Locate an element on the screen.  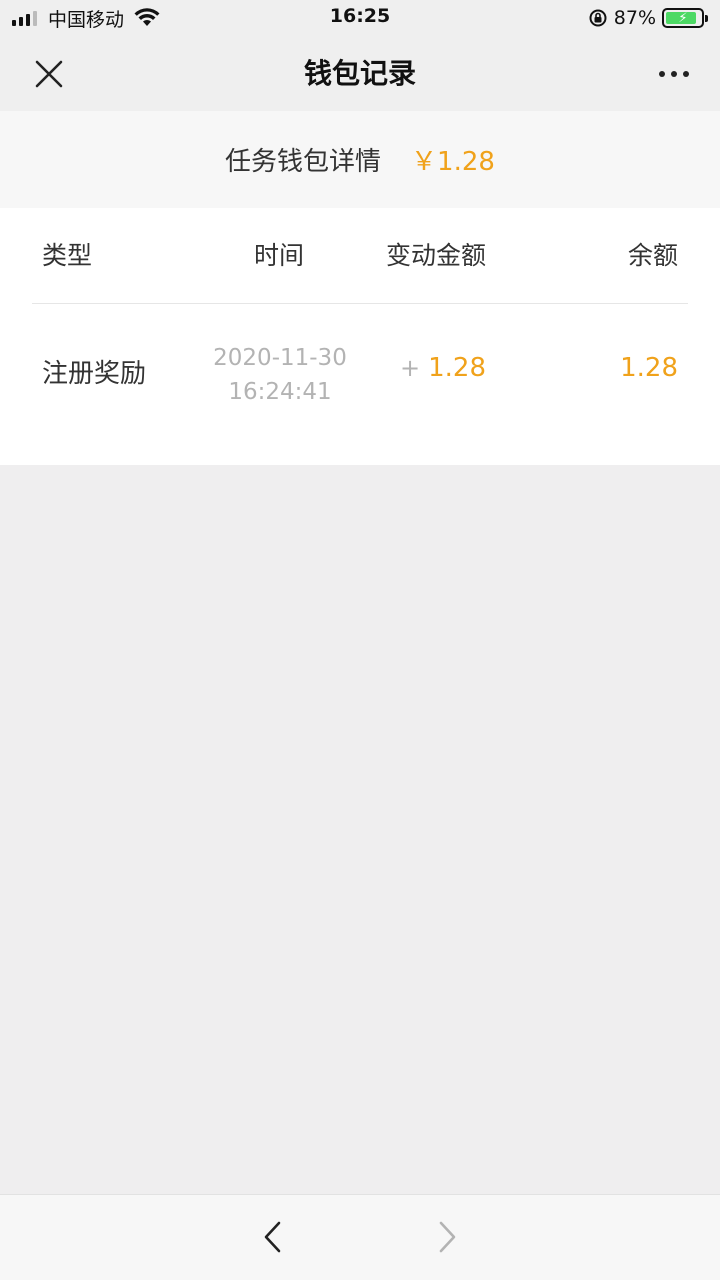
summary-amount: ￥1.28 is located at coordinates (453, 162).